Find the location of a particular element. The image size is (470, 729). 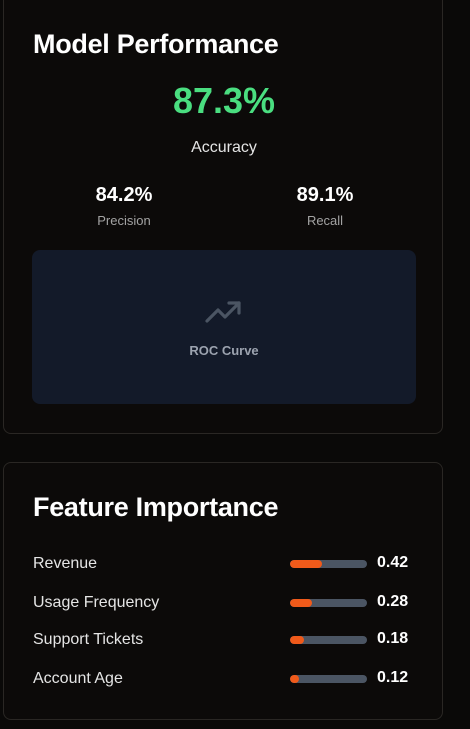

recall-value: 89.1% is located at coordinates (325, 195).